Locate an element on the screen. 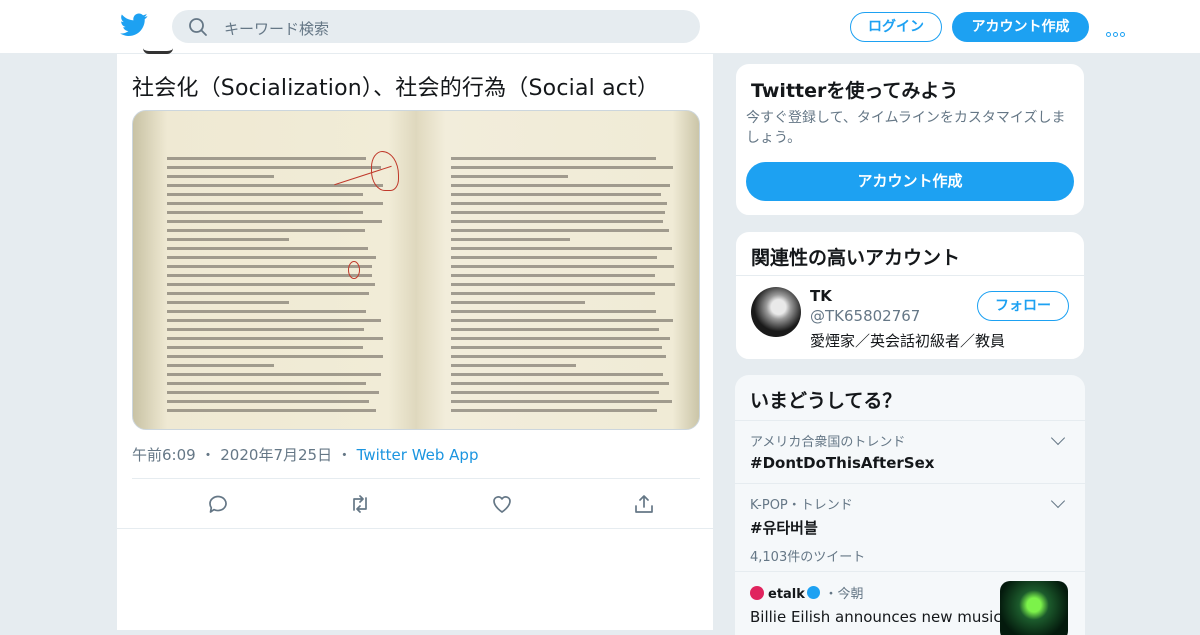 This screenshot has width=1200, height=635. tweet-meta: 午前6:09 ・ 2020年7月25日 ・ Twitter Web App is located at coordinates (305, 454).